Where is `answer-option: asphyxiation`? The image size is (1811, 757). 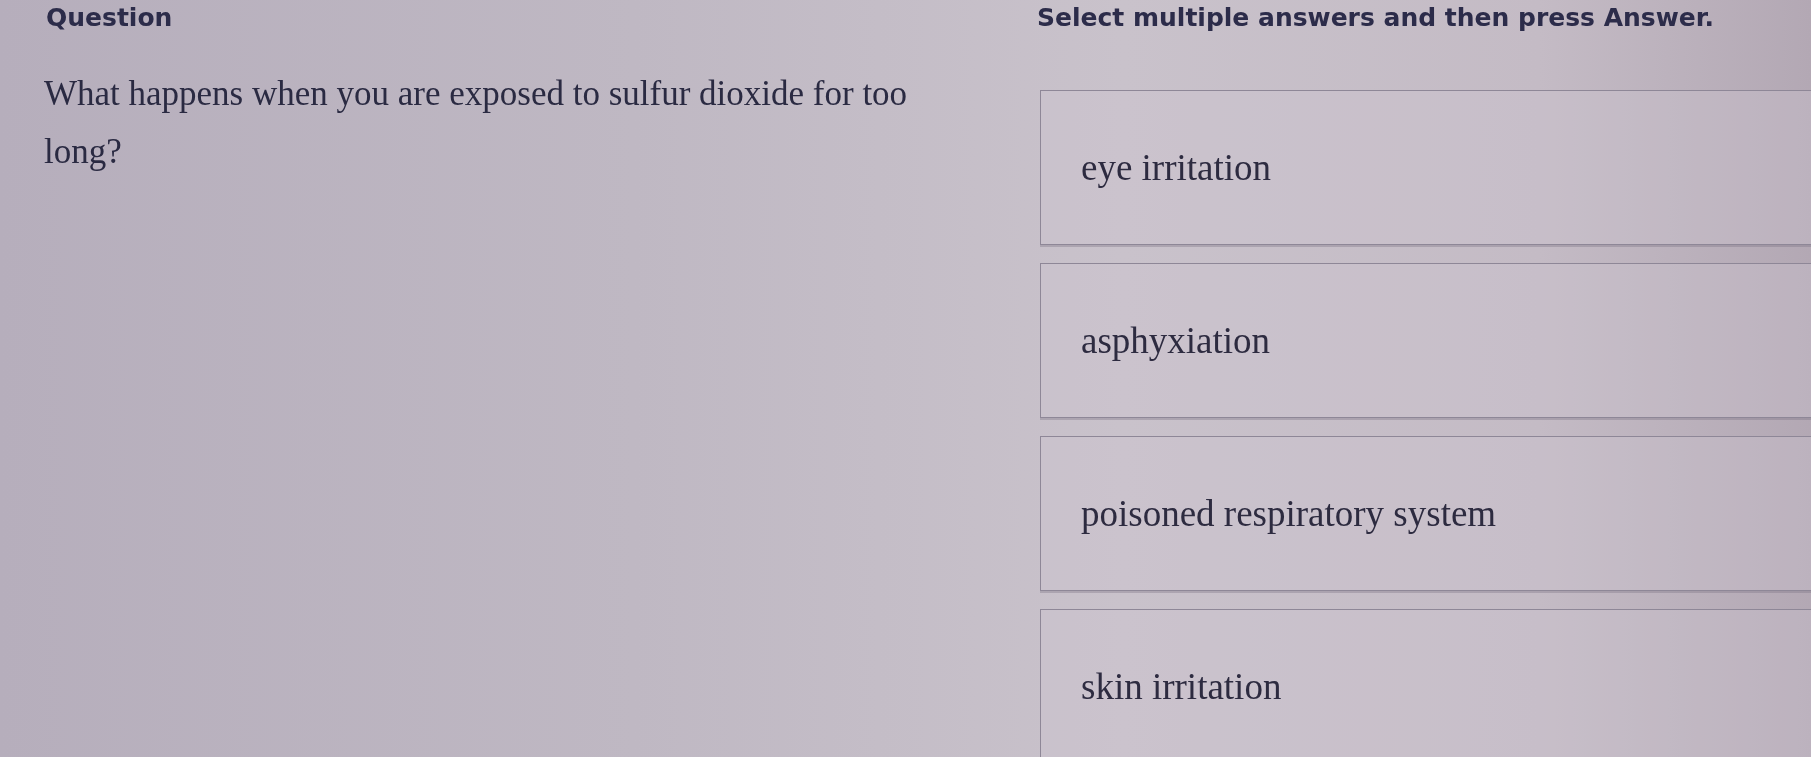
answer-option: asphyxiation is located at coordinates (1425, 340).